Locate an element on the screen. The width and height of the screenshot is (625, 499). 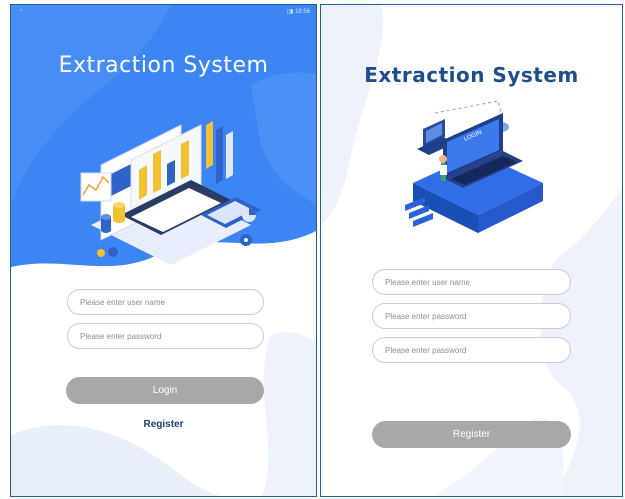
status-time: ▯▮ 19:56 is located at coordinates (298, 12).